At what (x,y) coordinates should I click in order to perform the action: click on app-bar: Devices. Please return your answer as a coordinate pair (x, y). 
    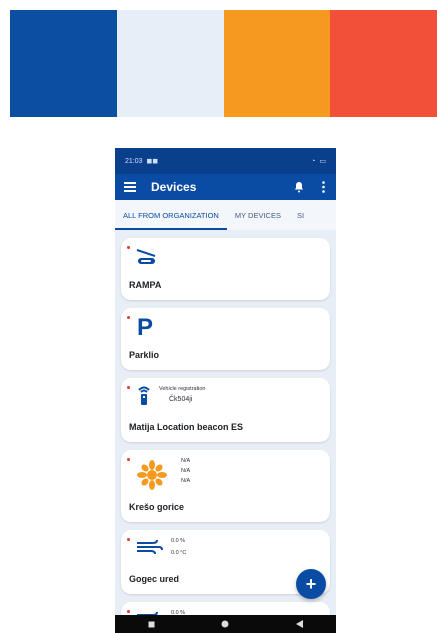
    Looking at the image, I should click on (225, 187).